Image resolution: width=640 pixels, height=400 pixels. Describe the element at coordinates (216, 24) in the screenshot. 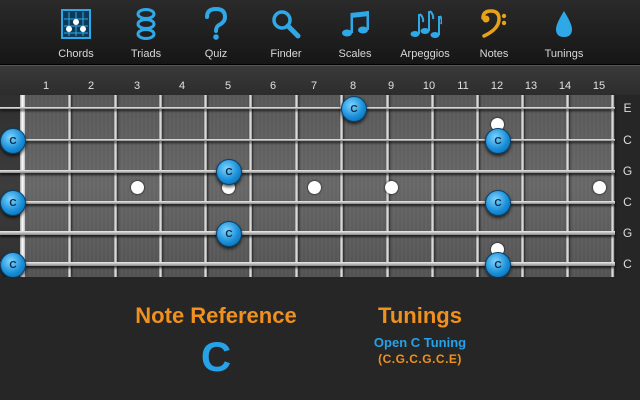

I see `question-mark-icon` at that location.